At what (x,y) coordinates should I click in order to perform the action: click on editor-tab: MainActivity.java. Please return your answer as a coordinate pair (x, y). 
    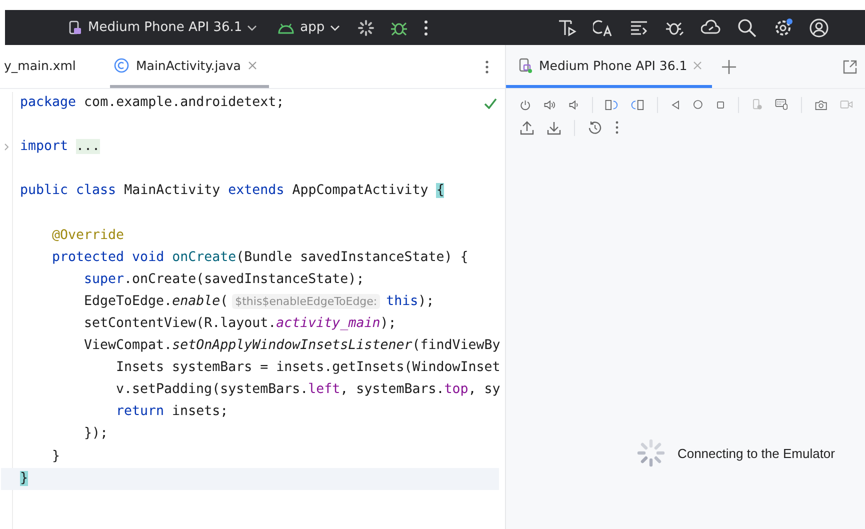
    Looking at the image, I should click on (189, 66).